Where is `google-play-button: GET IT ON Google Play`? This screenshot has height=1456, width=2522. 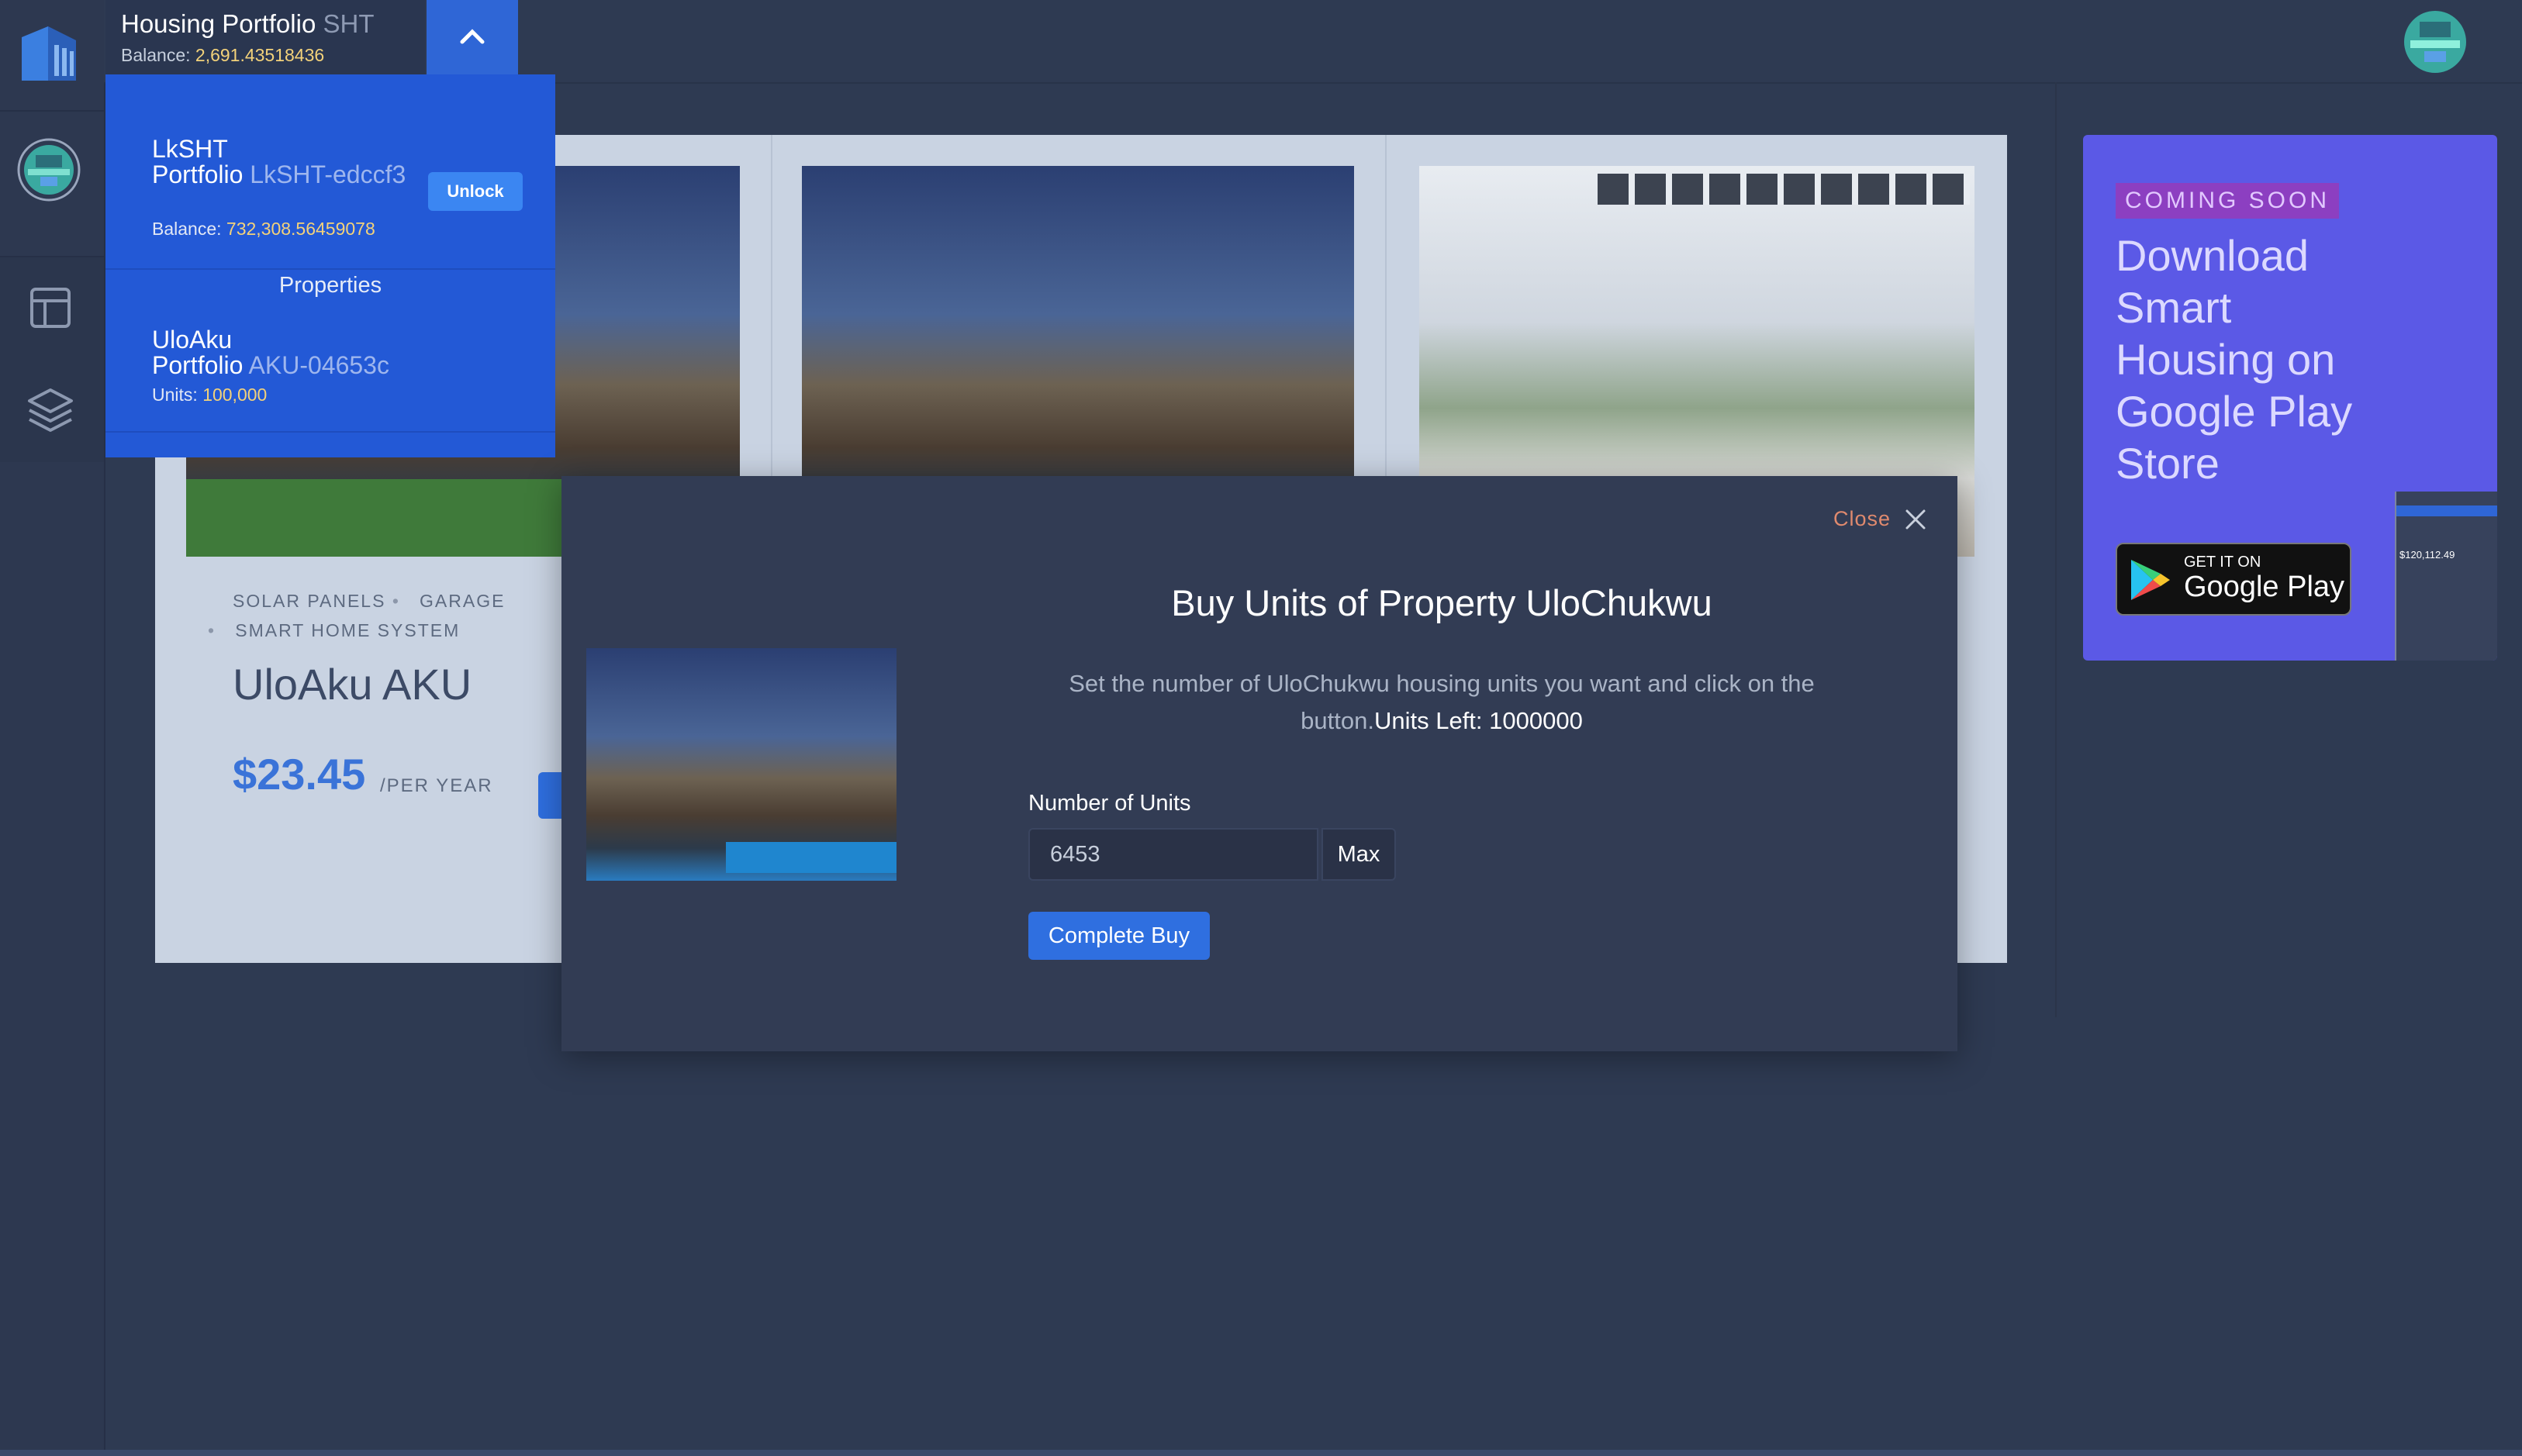 google-play-button: GET IT ON Google Play is located at coordinates (2234, 579).